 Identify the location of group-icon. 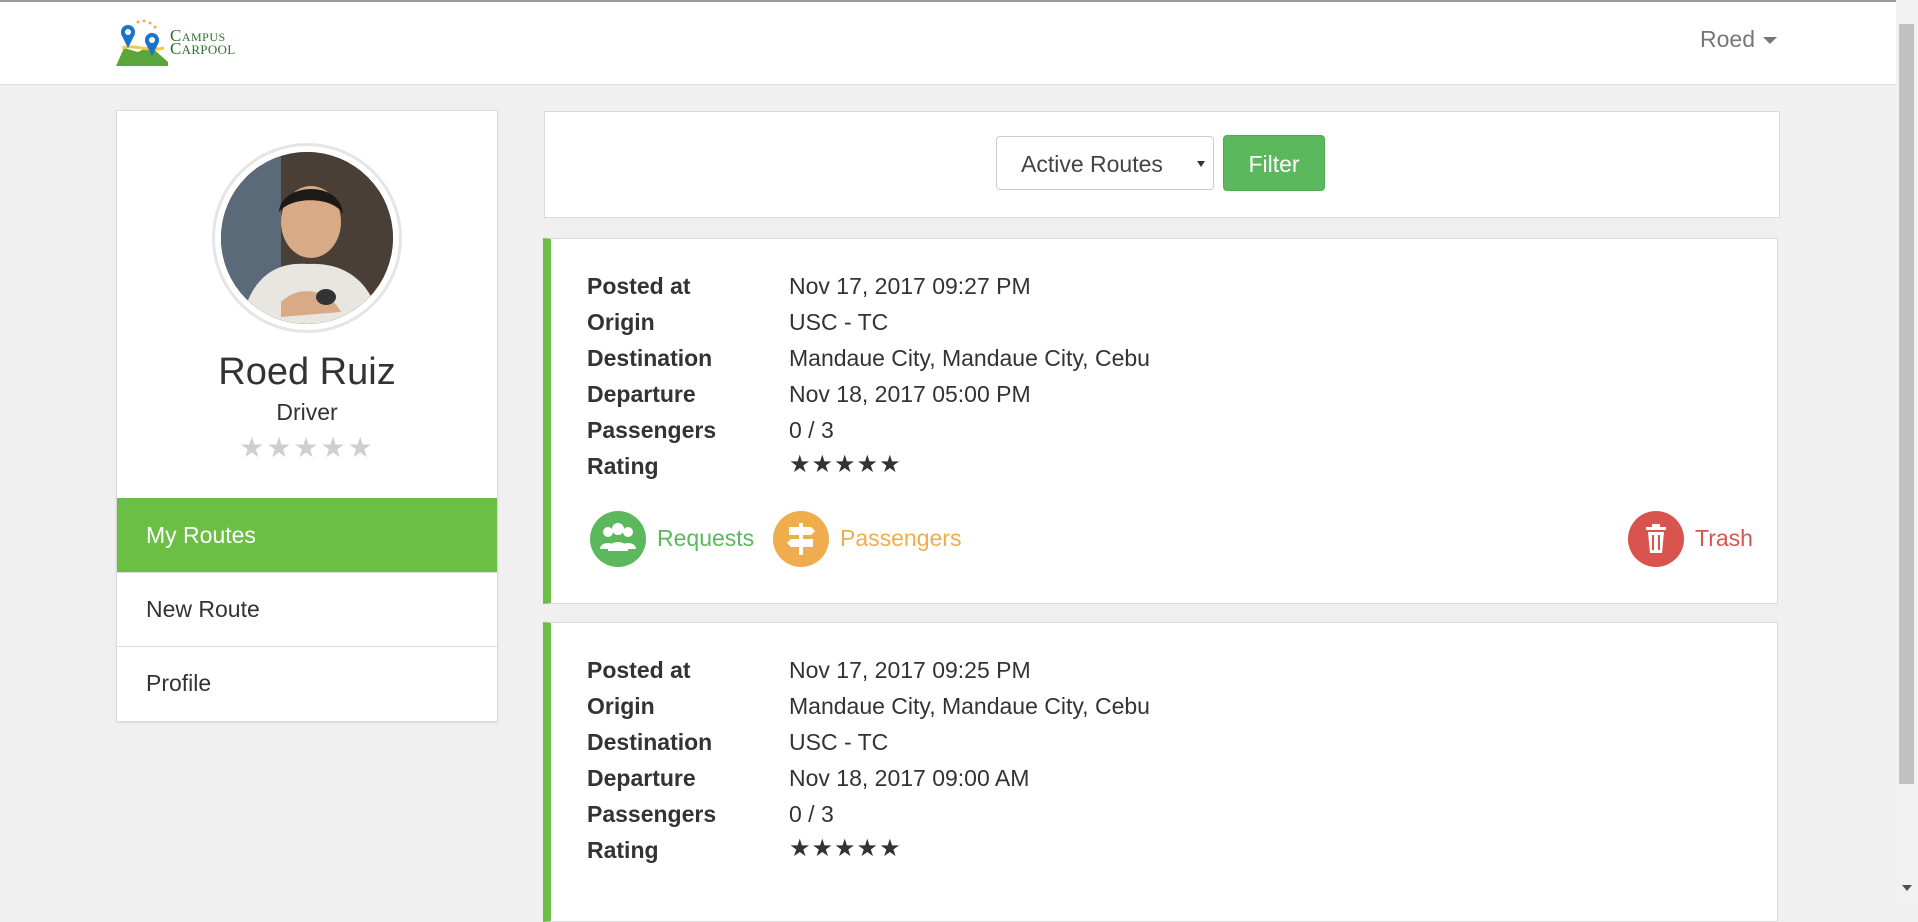
(618, 539).